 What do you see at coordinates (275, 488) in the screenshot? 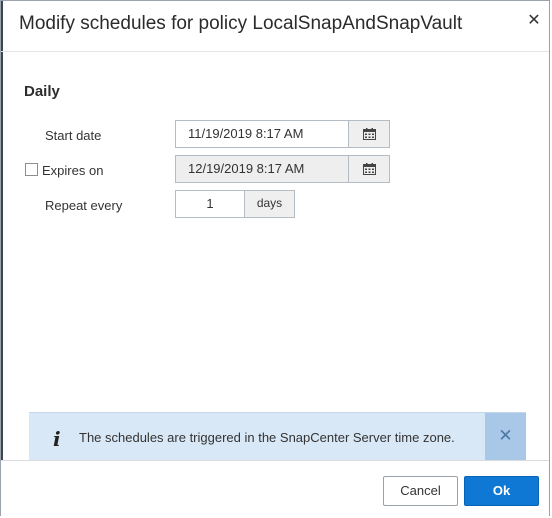
I see `dialog-footer: Cancel Ok` at bounding box center [275, 488].